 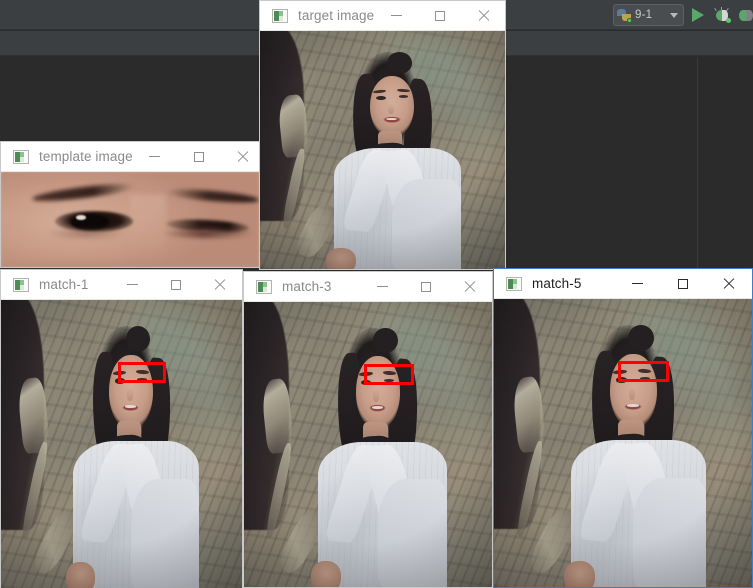 I want to click on window-title: match-1, so click(x=64, y=284).